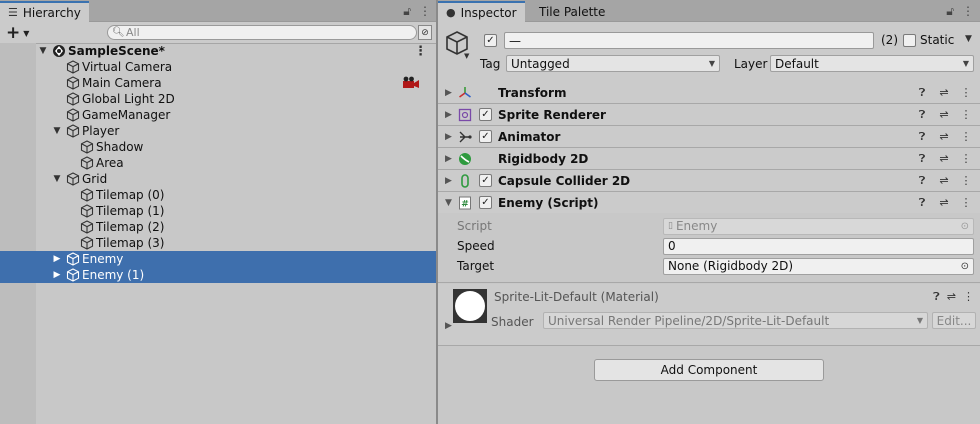 This screenshot has width=980, height=424. I want to click on tab-inspector: ● Inspector, so click(481, 11).